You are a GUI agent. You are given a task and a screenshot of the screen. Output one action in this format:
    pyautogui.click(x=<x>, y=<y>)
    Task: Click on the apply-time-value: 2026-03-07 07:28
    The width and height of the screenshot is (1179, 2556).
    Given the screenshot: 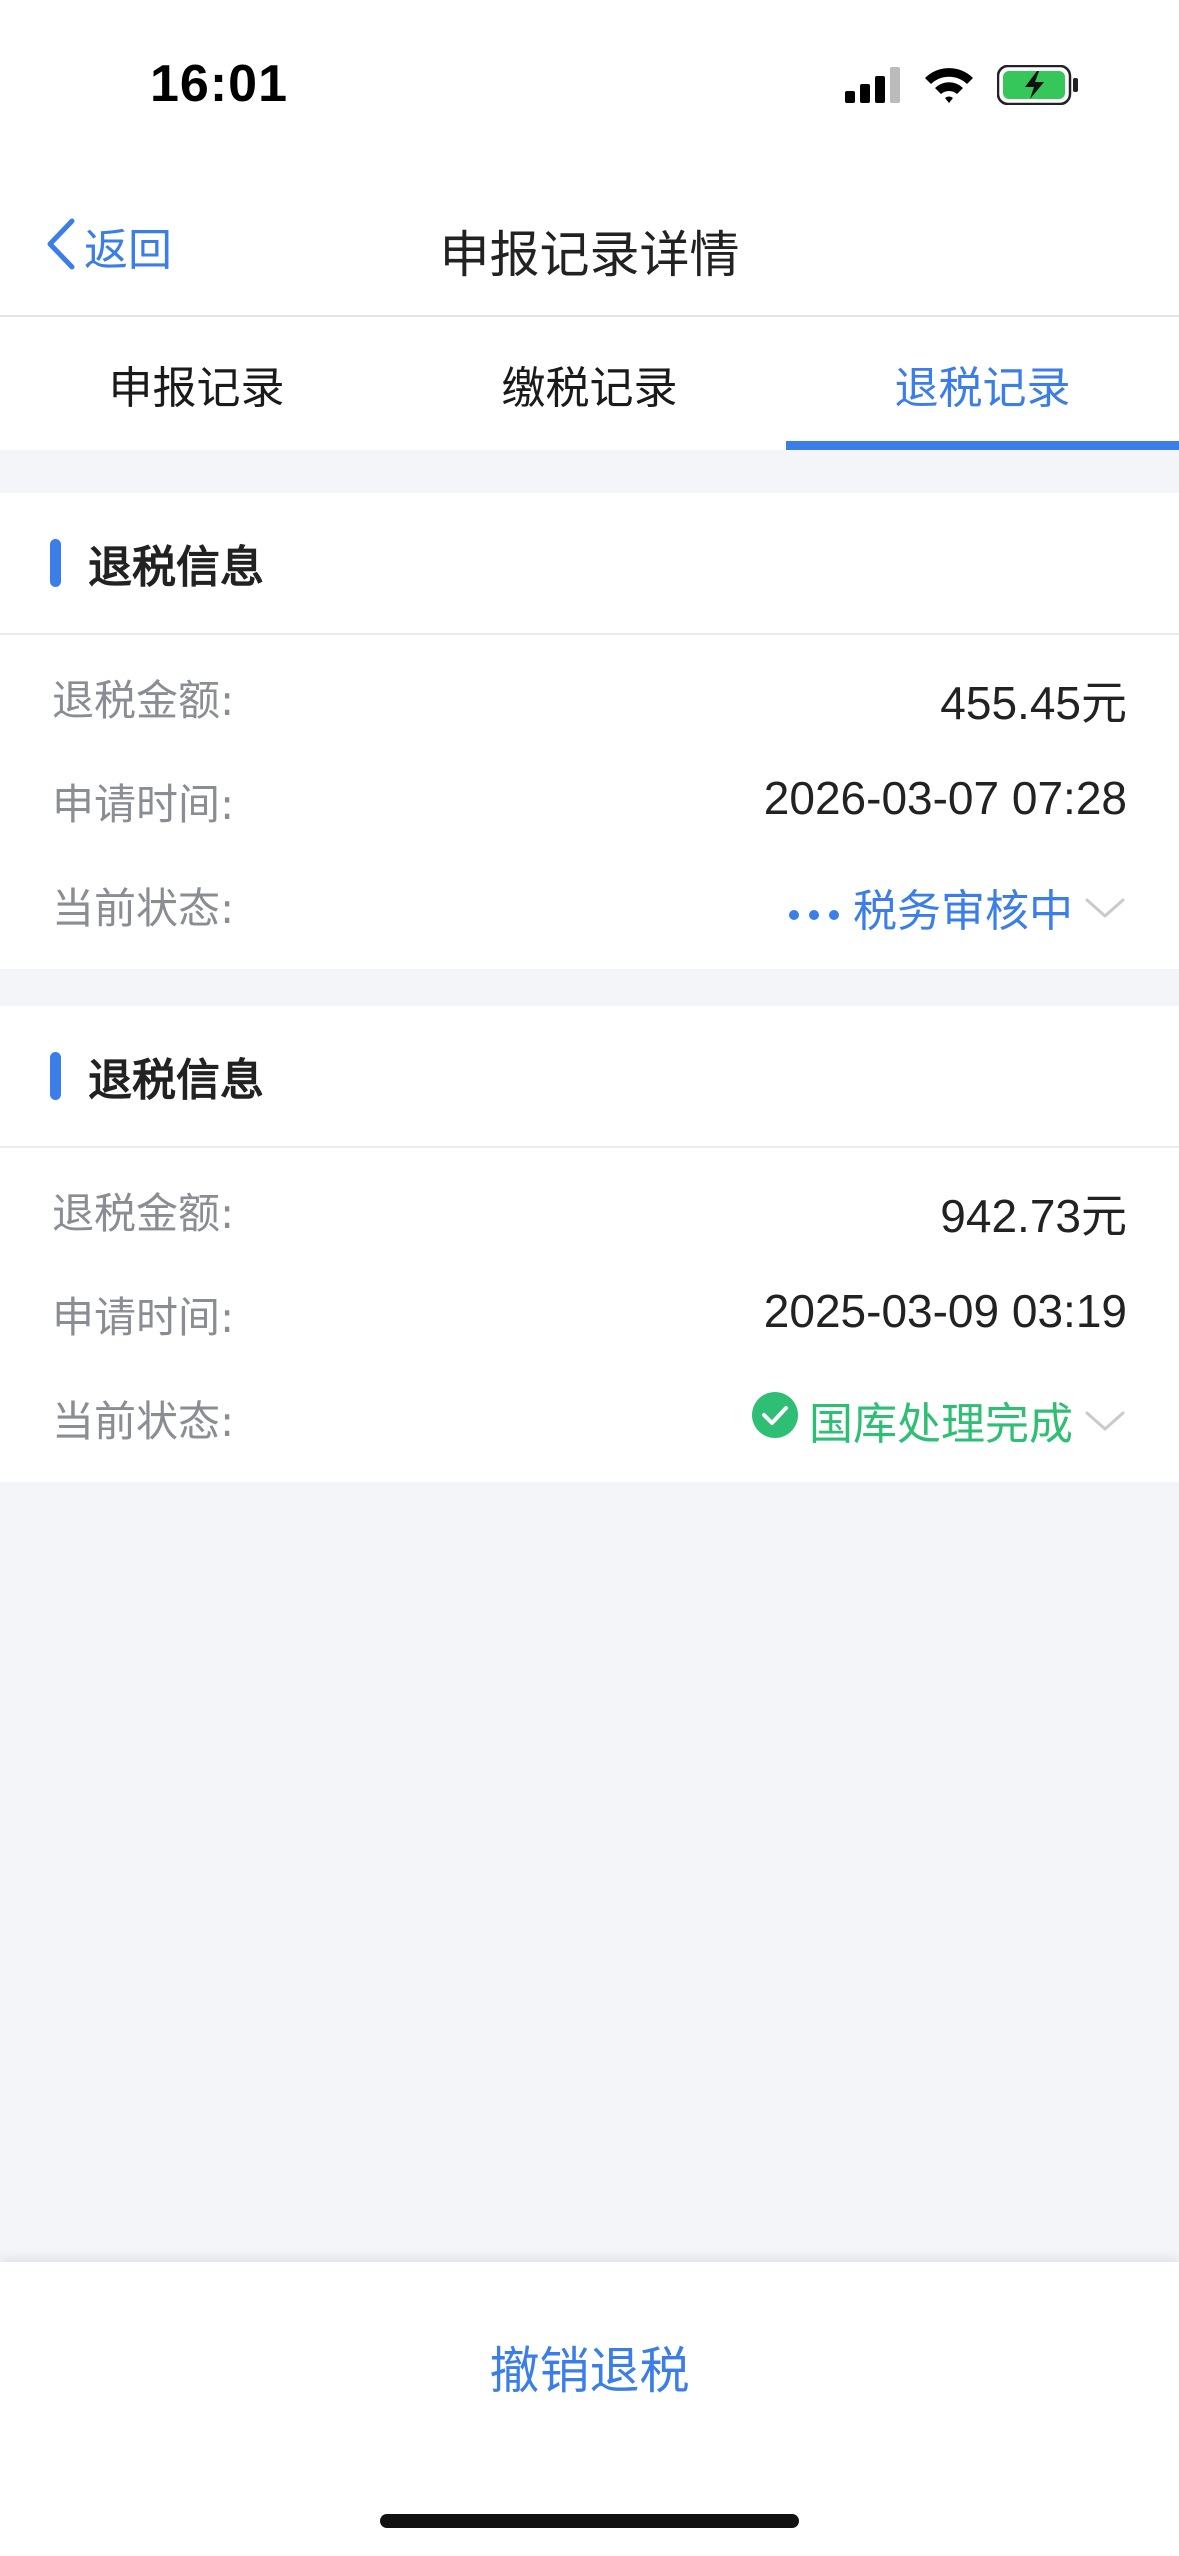 What is the action you would take?
    pyautogui.click(x=945, y=798)
    